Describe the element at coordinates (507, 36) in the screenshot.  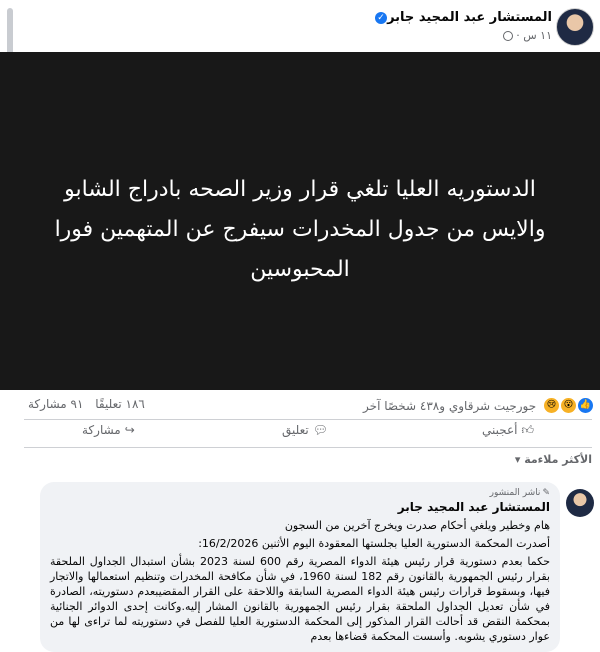
I see `globe-icon` at that location.